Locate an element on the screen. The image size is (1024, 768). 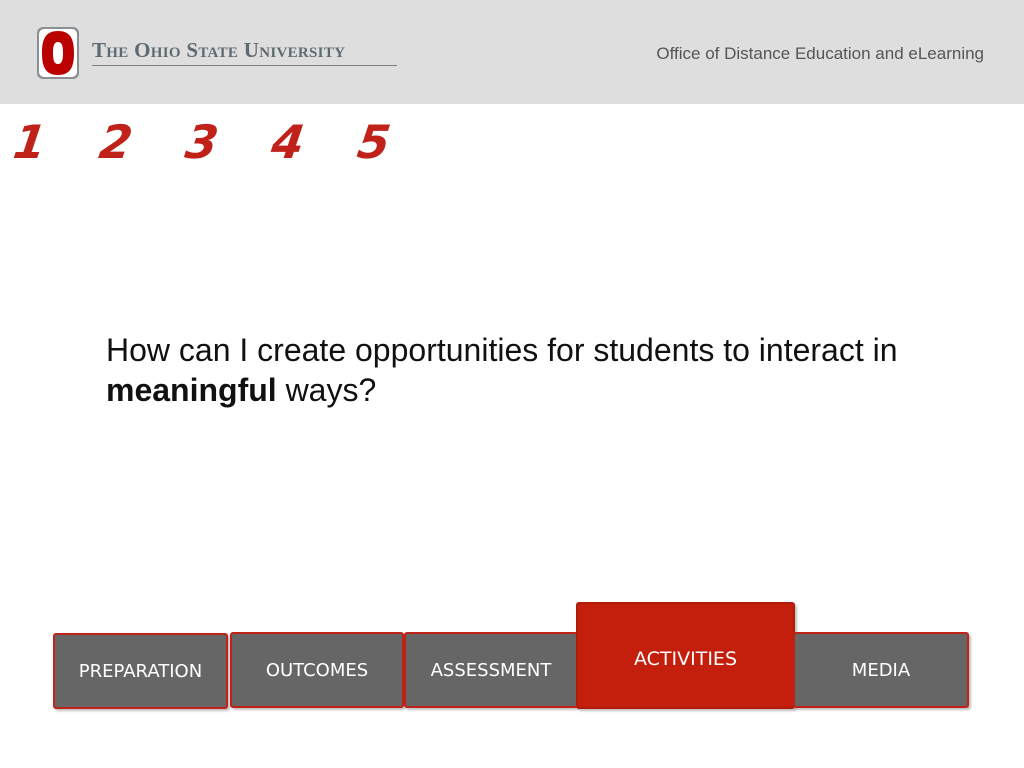
tab-label: OUTCOMES is located at coordinates (317, 670).